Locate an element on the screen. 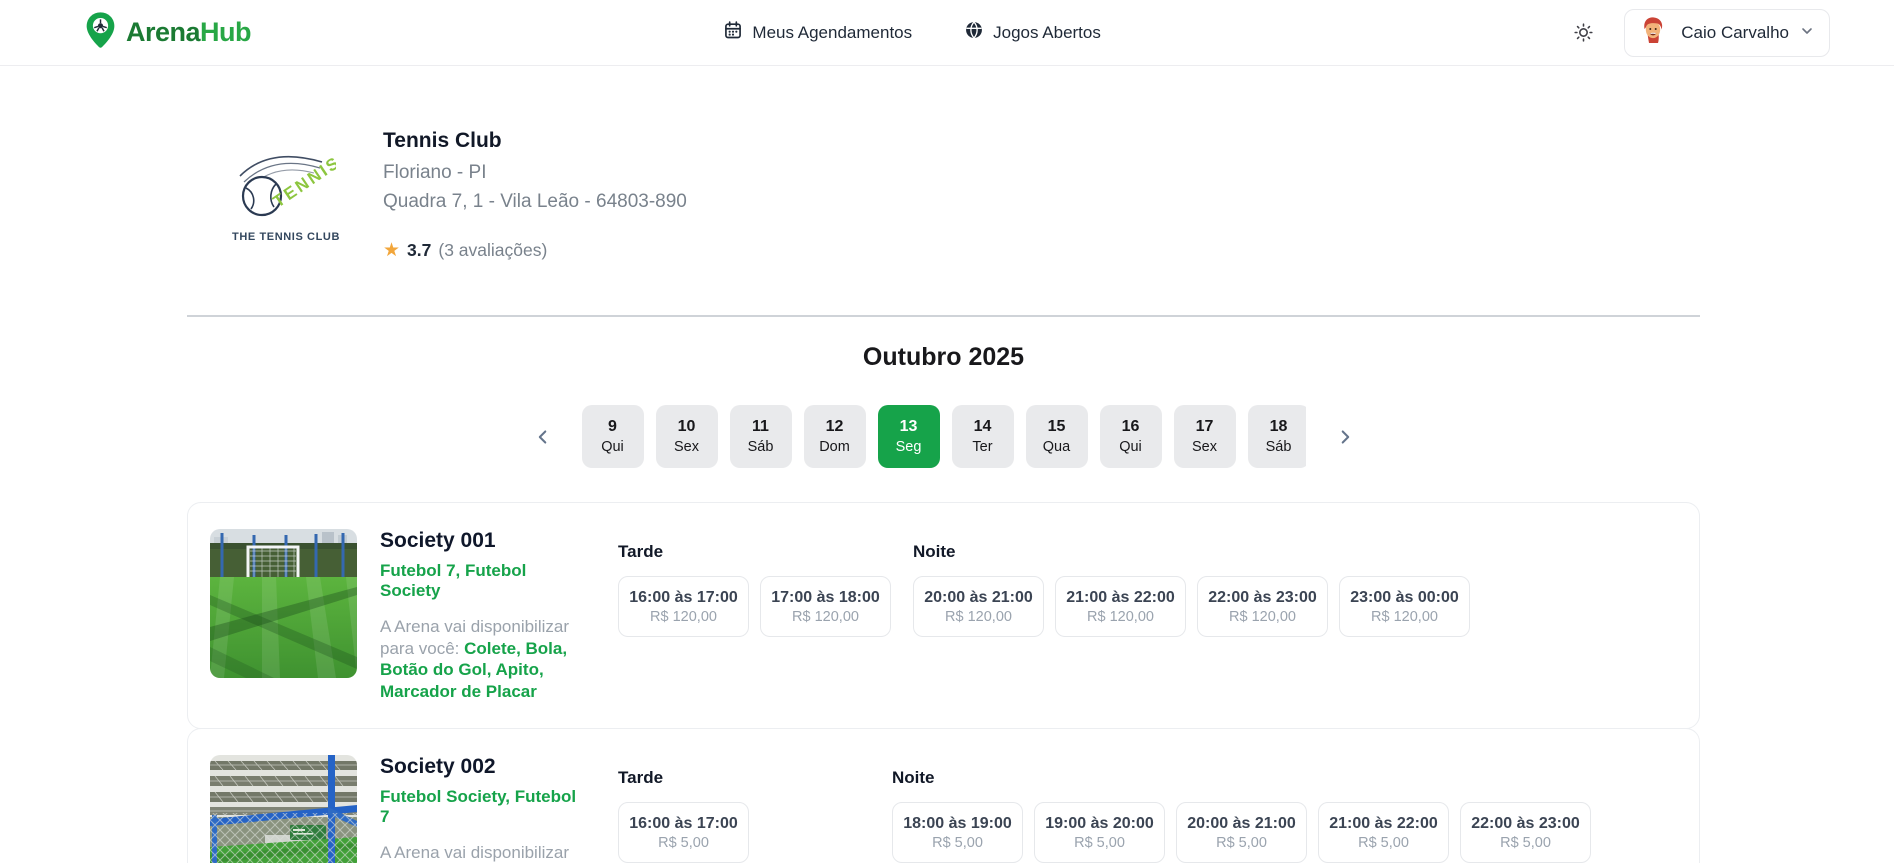  star-icon: ★ is located at coordinates (392, 250).